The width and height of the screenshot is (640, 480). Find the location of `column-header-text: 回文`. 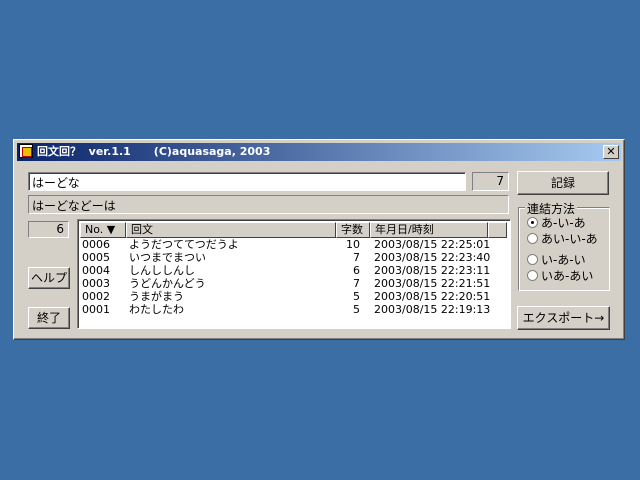

column-header-text: 回文 is located at coordinates (231, 230).